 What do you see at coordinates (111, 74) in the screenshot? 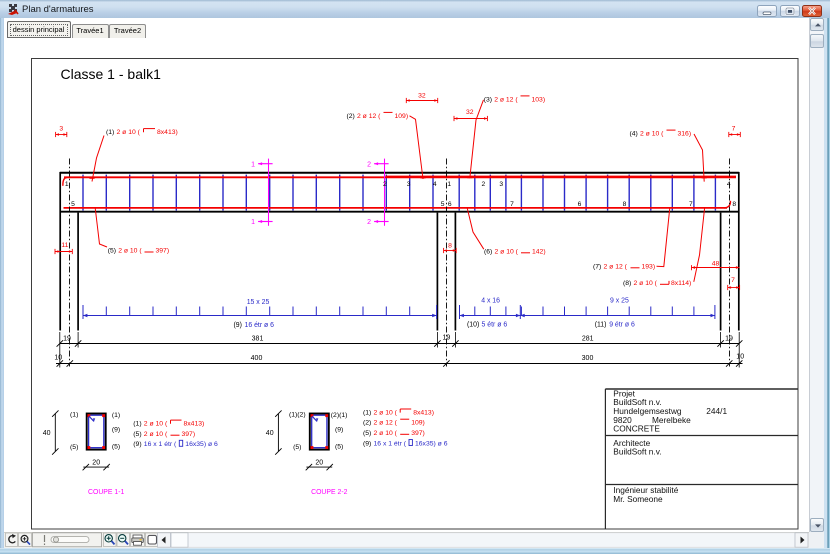
I see `svg-text: Classe 1 - balk1` at bounding box center [111, 74].